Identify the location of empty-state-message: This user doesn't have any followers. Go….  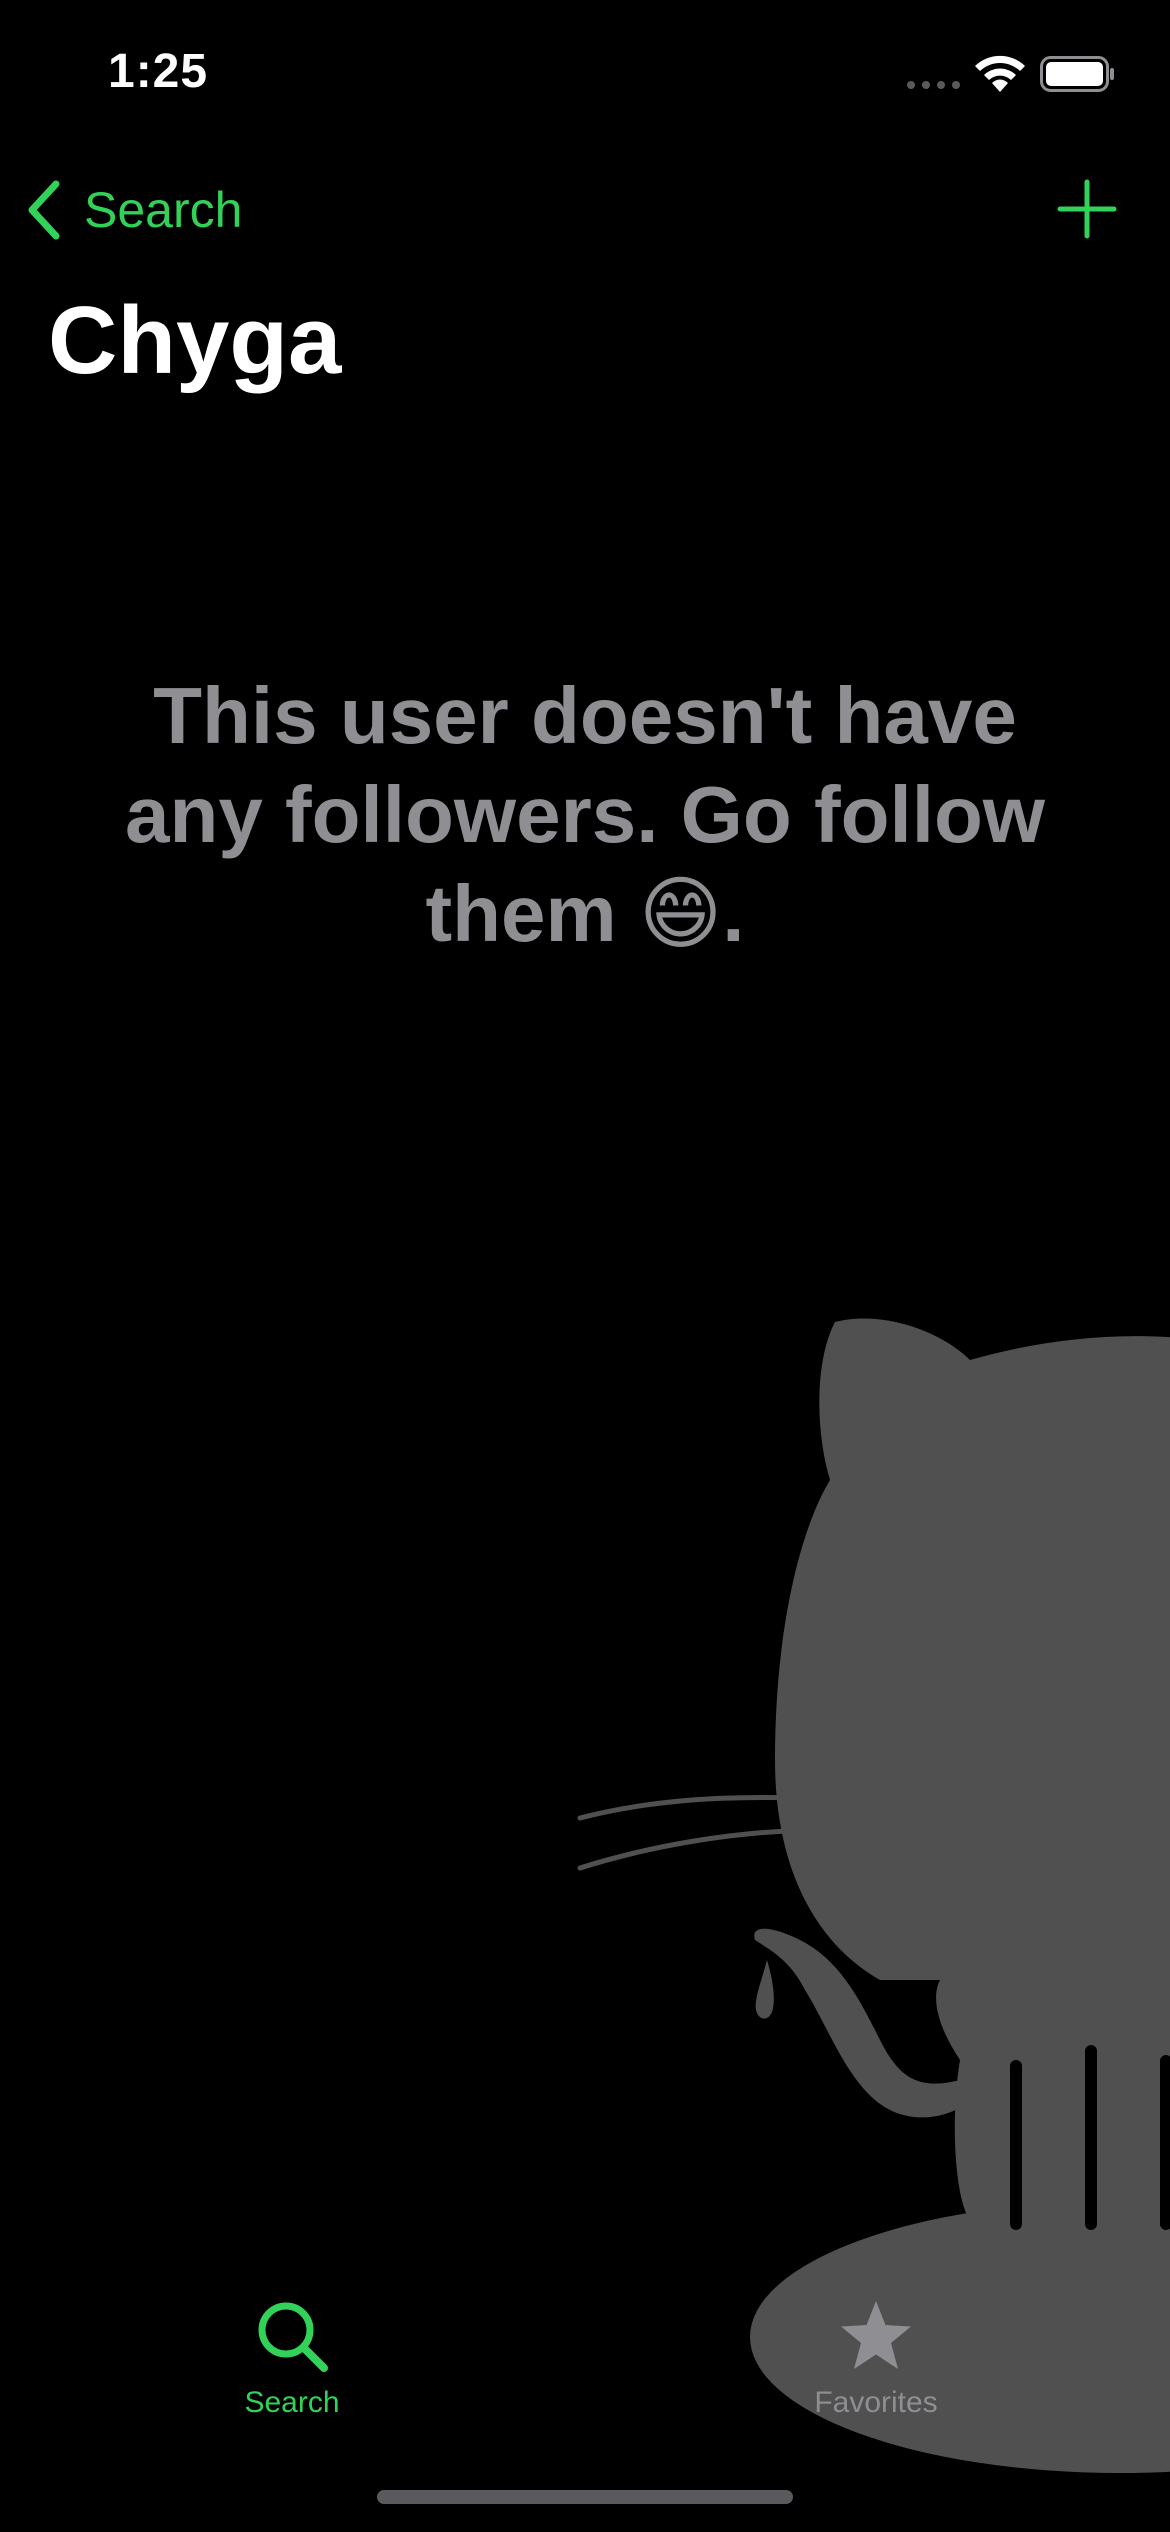
(585, 814).